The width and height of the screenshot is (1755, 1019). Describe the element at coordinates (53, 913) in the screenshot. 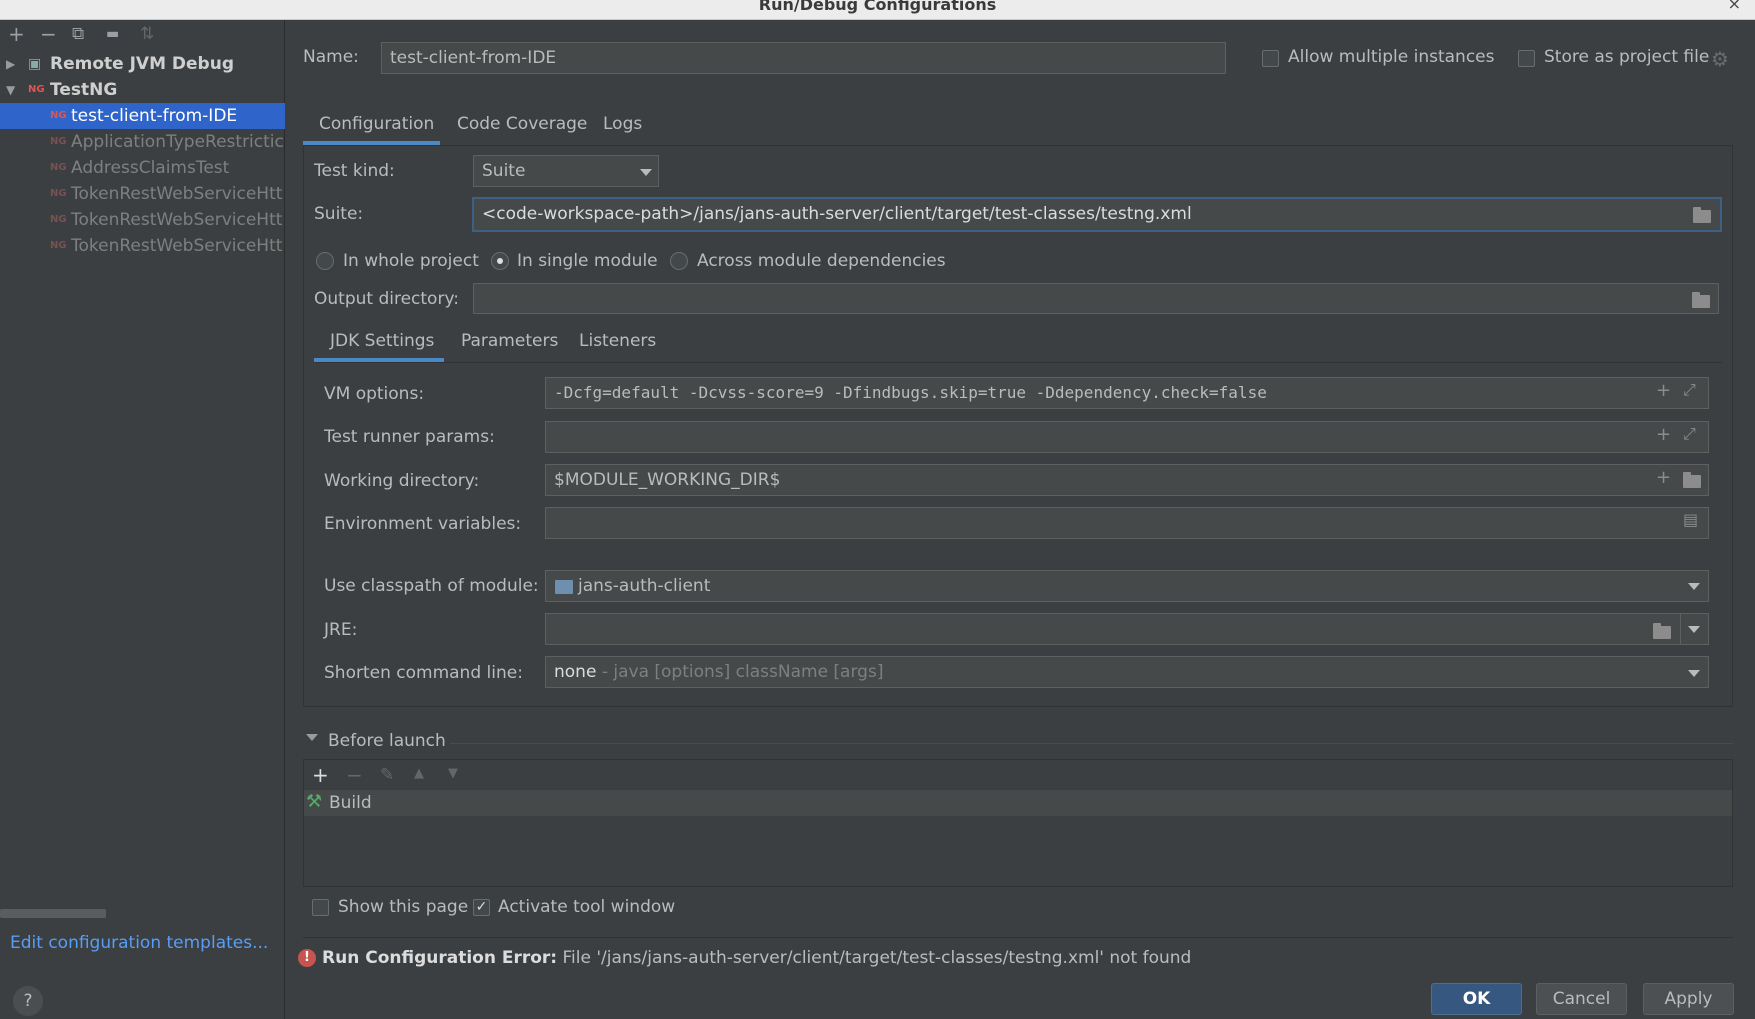

I see `horizontal-scrollbar` at that location.